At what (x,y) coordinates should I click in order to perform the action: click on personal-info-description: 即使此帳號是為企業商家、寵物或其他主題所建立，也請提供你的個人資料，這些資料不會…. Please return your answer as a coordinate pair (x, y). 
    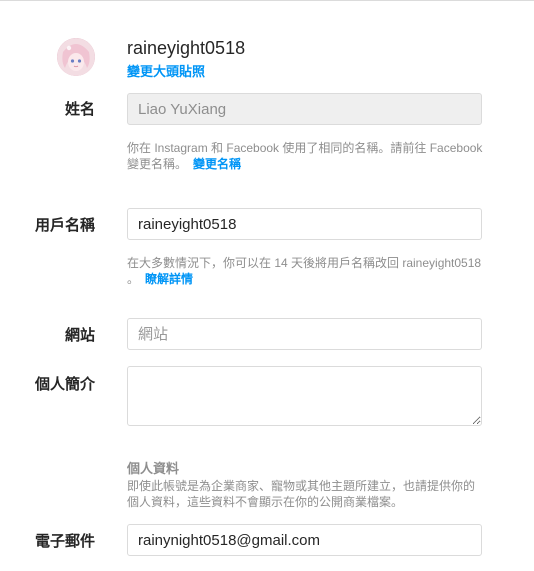
    Looking at the image, I should click on (301, 494).